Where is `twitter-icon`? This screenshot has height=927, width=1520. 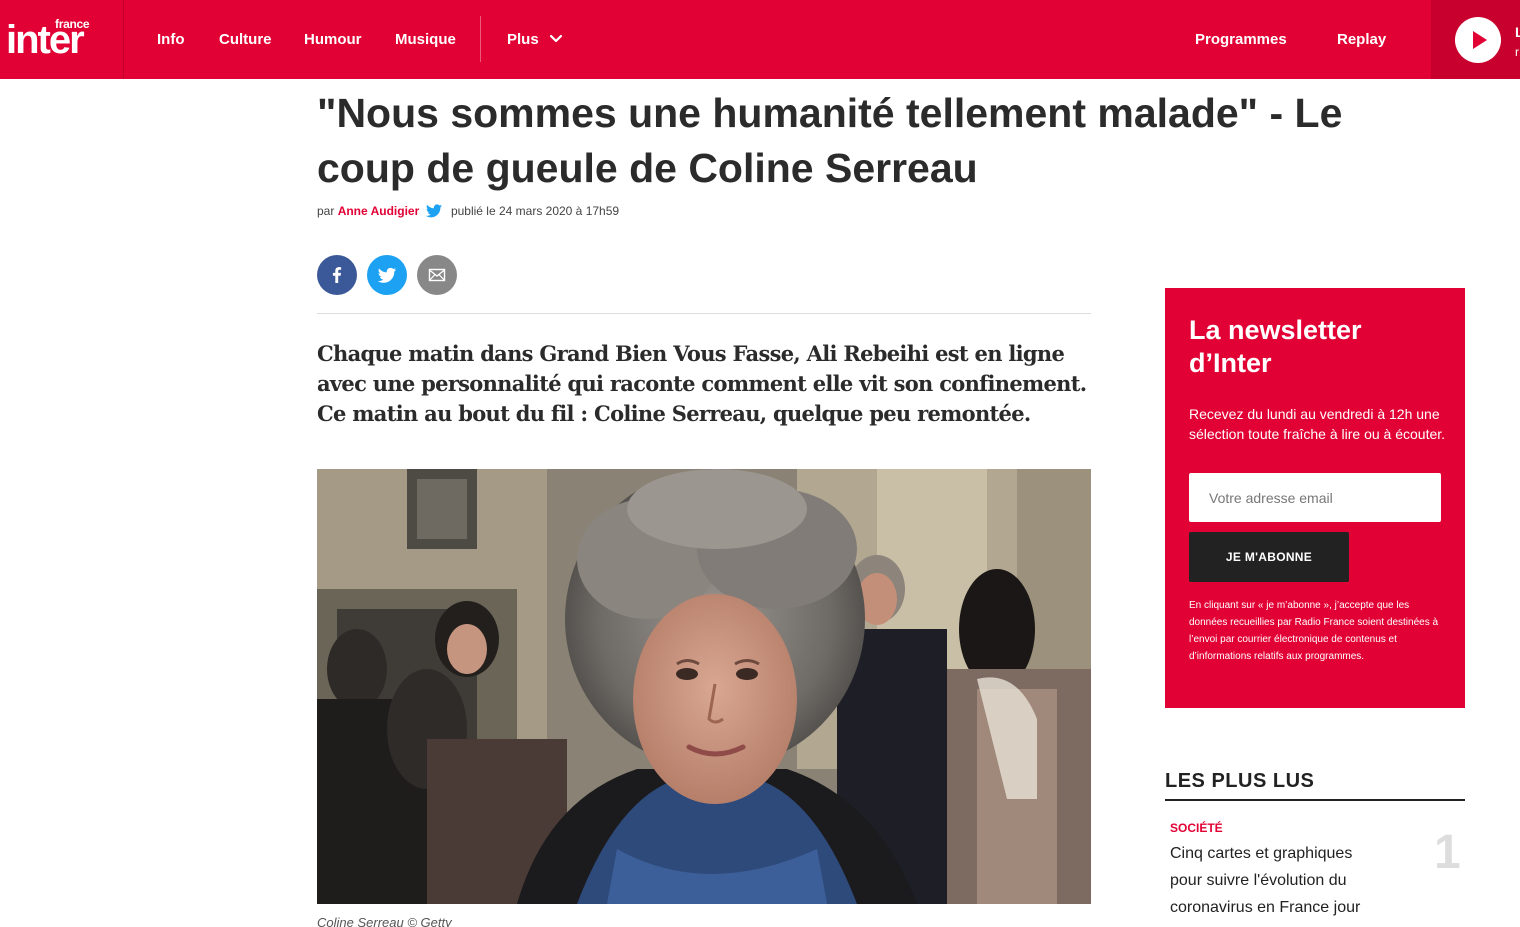
twitter-icon is located at coordinates (387, 275).